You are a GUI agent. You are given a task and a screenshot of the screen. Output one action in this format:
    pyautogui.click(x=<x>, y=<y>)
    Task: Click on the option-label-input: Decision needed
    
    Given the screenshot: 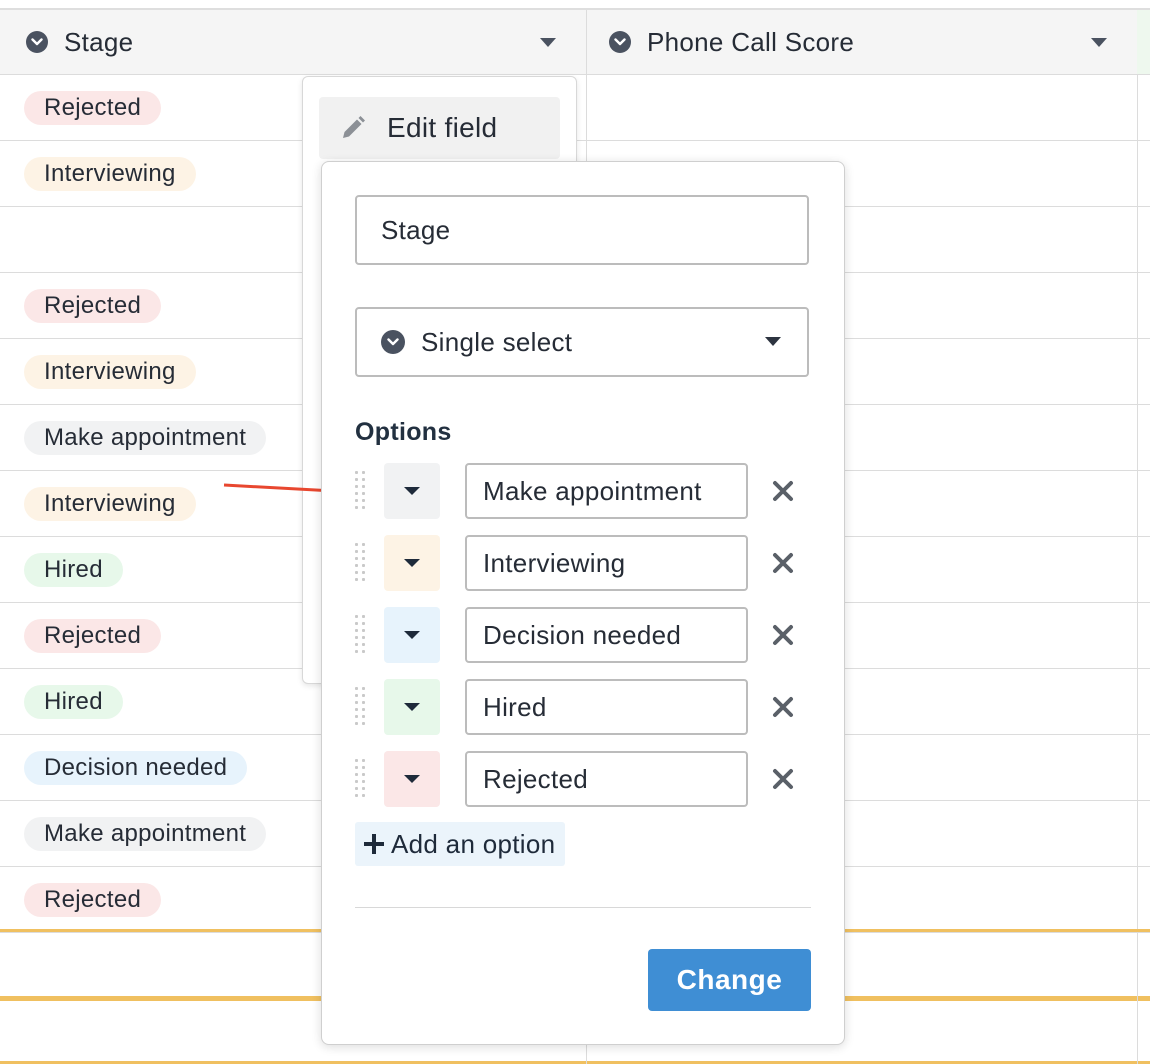 What is the action you would take?
    pyautogui.click(x=606, y=635)
    